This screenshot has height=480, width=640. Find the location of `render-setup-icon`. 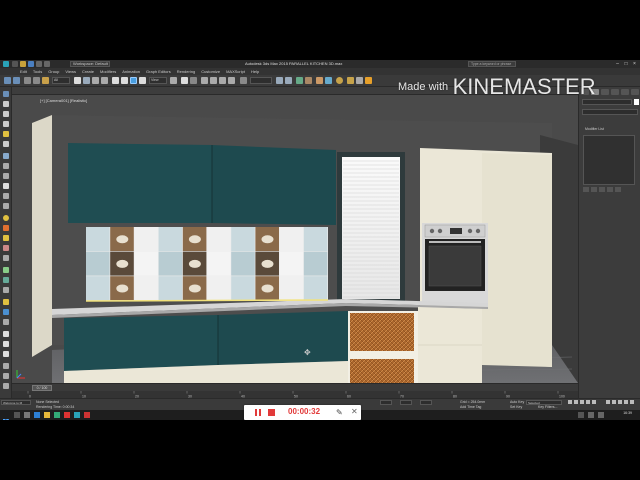

render-setup-icon is located at coordinates (350, 80).